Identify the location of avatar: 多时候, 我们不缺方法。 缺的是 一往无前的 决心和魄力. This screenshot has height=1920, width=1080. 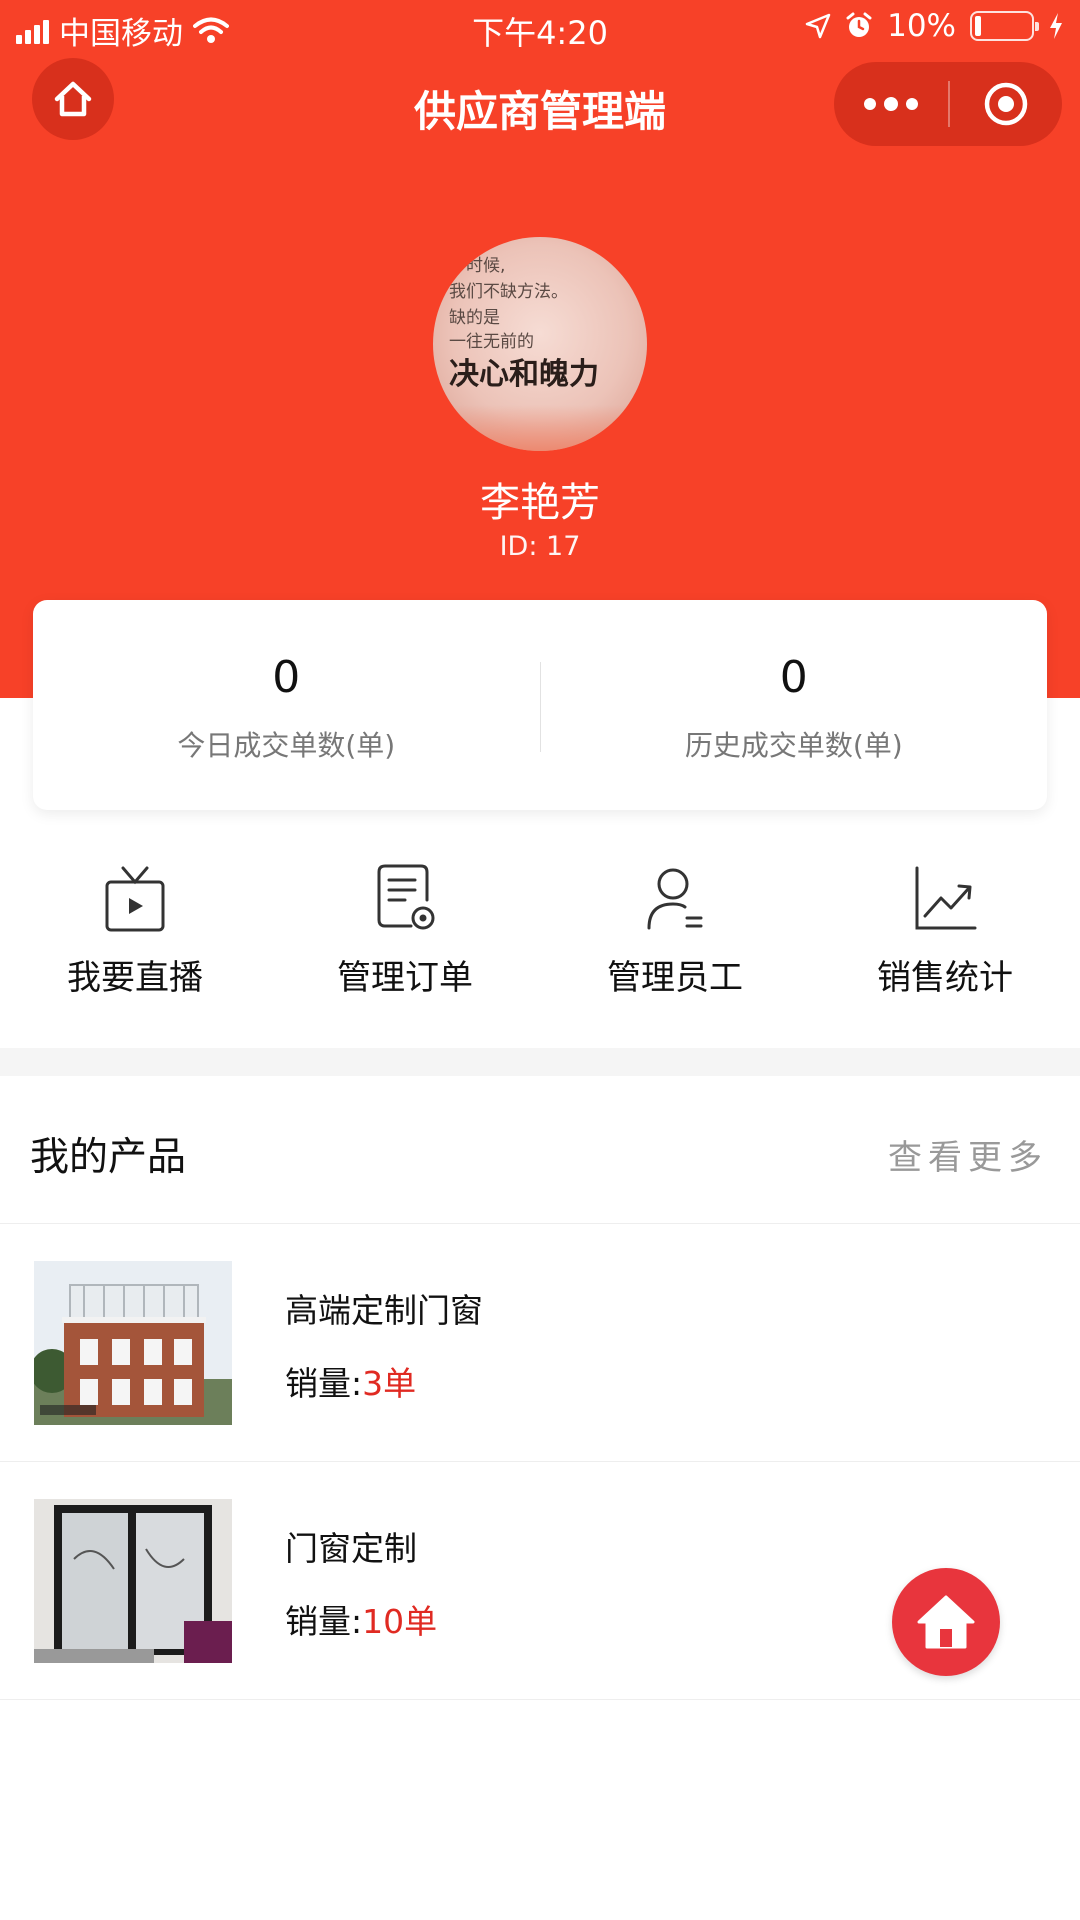
(540, 344).